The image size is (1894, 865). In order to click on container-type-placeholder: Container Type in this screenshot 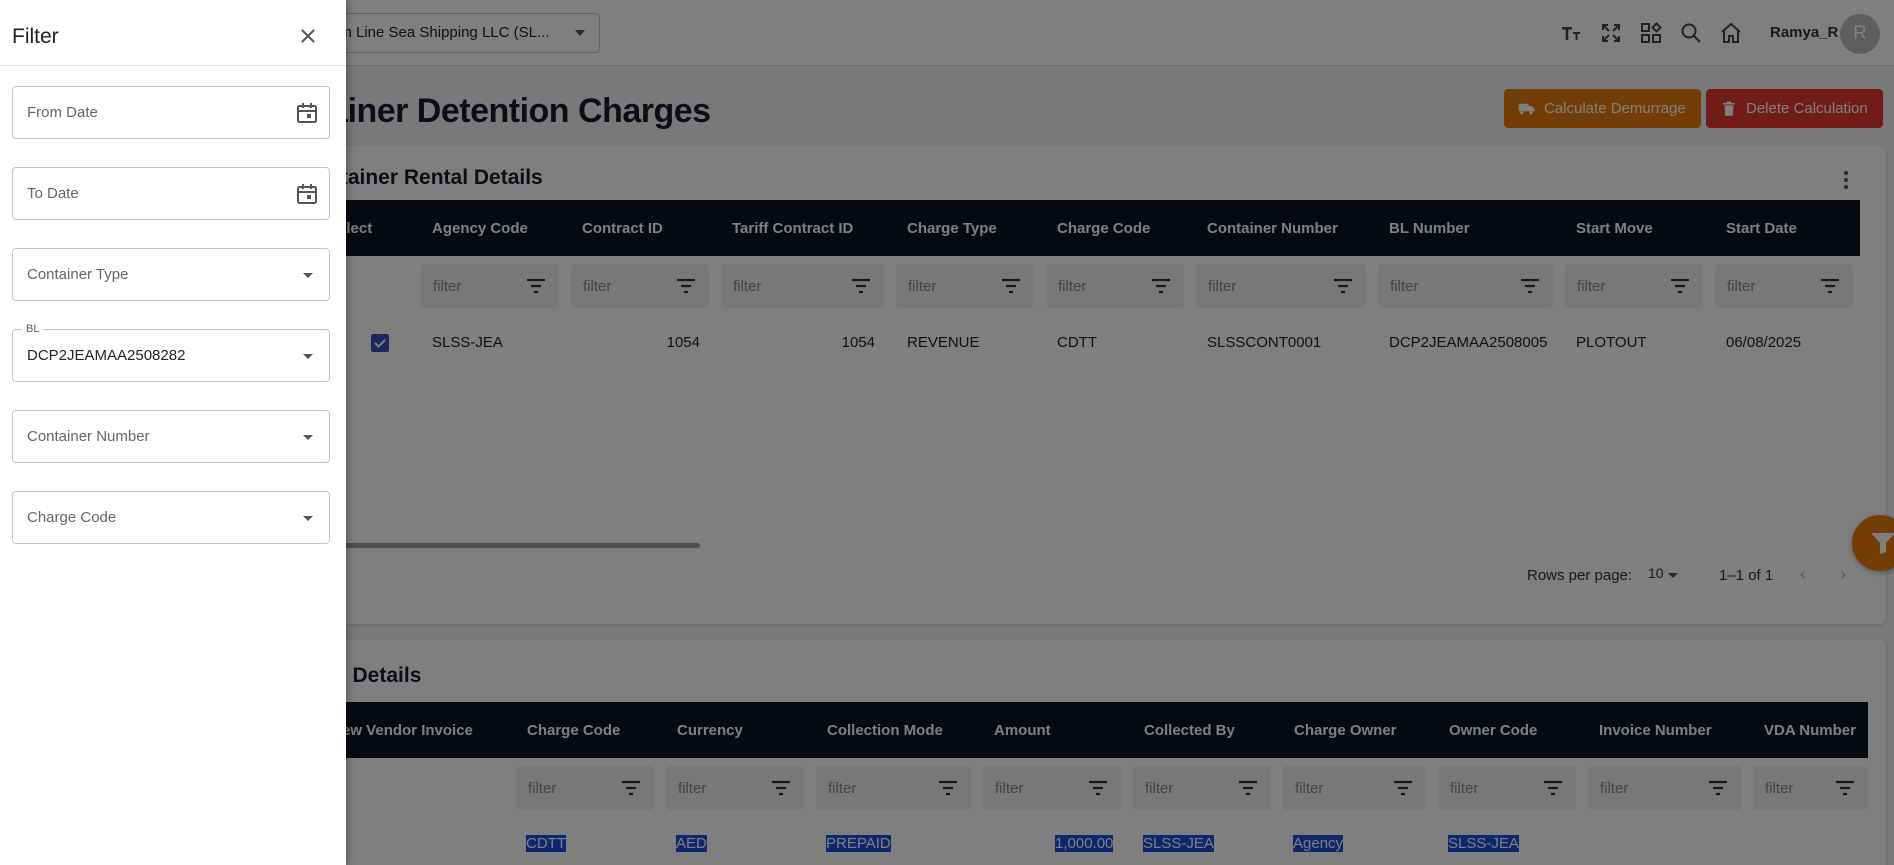, I will do `click(78, 274)`.